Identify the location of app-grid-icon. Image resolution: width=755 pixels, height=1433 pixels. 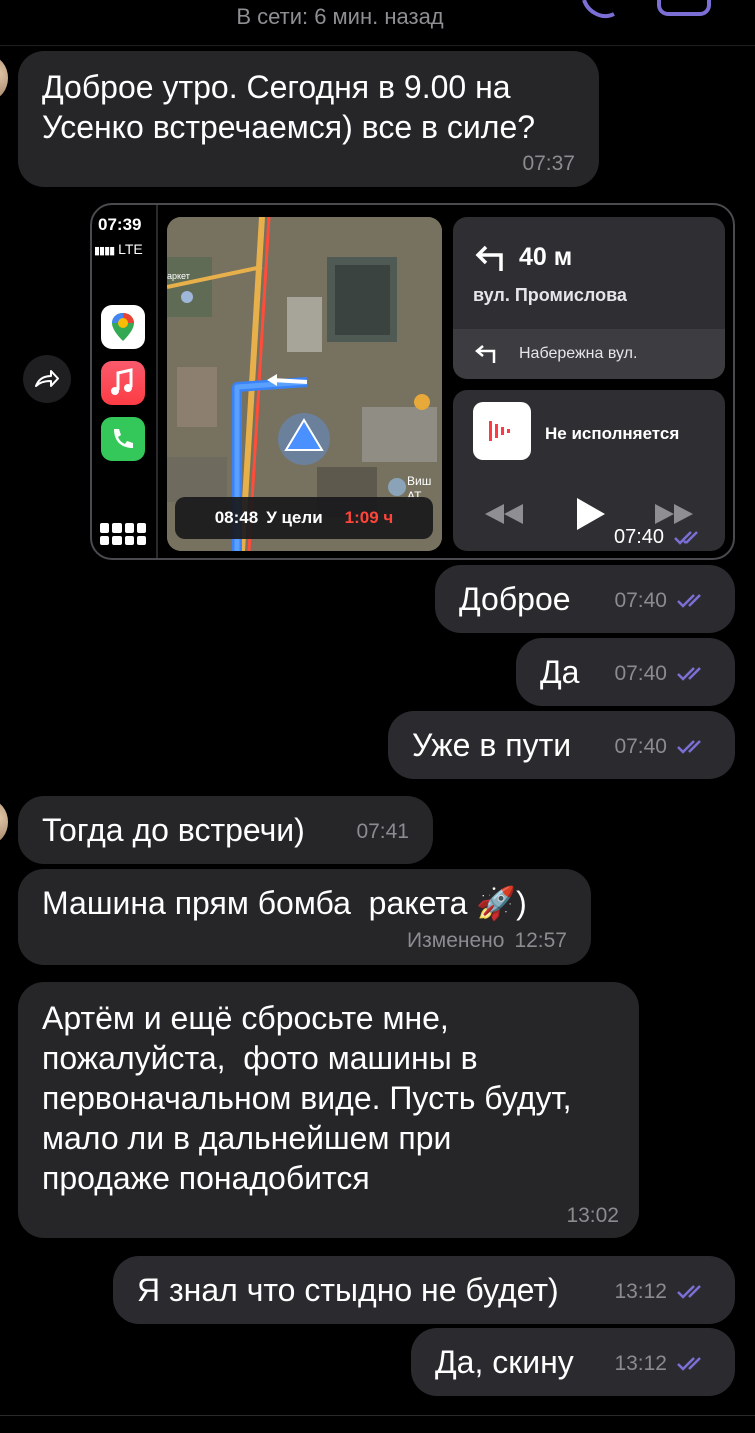
(123, 534).